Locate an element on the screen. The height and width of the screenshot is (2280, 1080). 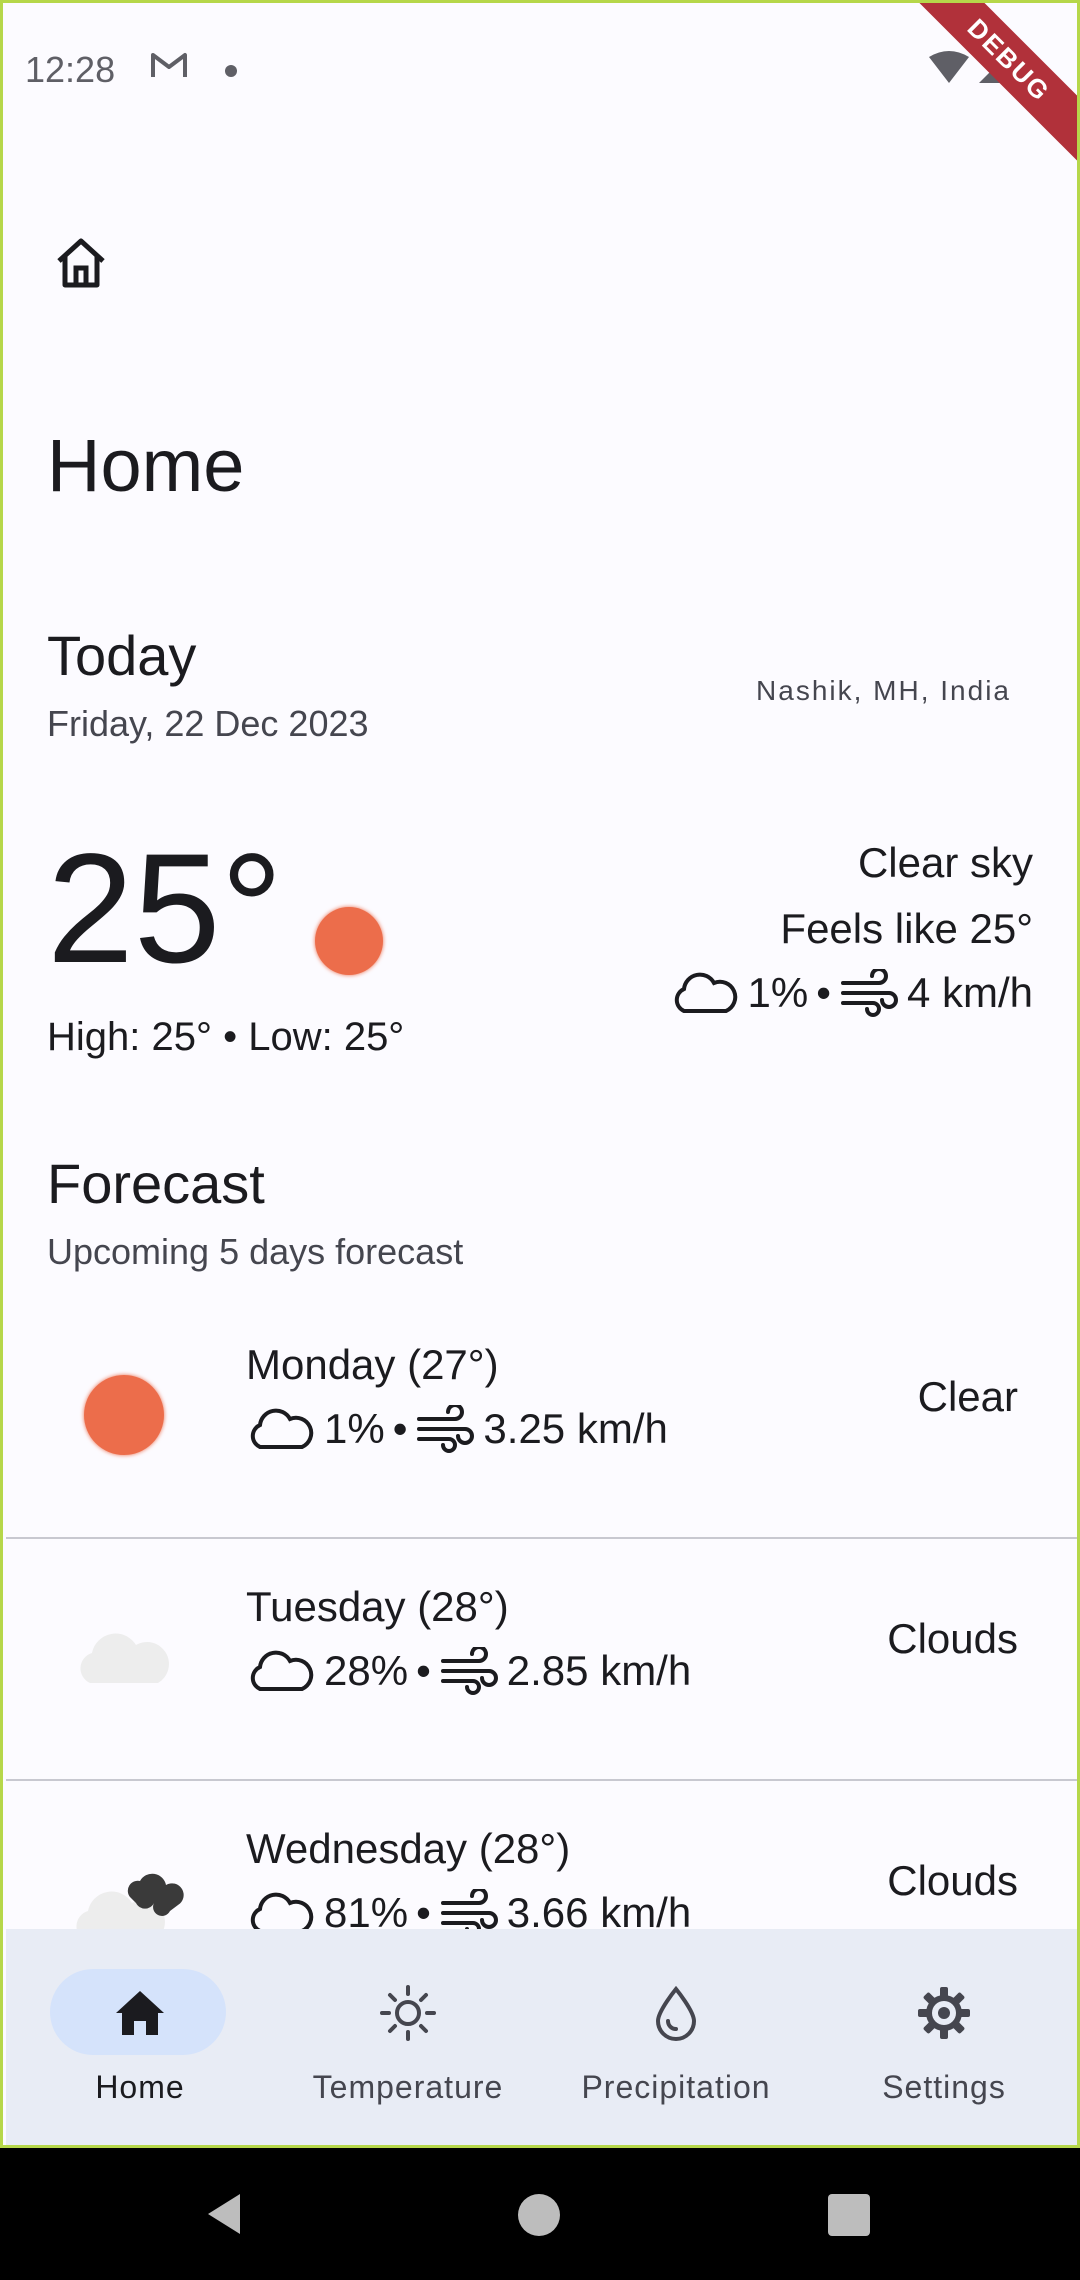
forecast-day: Wednesday (28°) is located at coordinates (408, 1848).